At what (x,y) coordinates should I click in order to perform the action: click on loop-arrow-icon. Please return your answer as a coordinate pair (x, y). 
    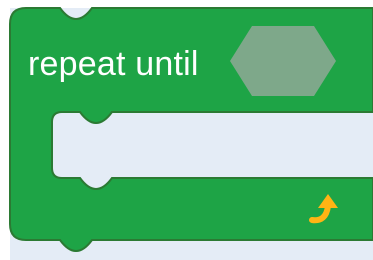
    Looking at the image, I should click on (324, 210).